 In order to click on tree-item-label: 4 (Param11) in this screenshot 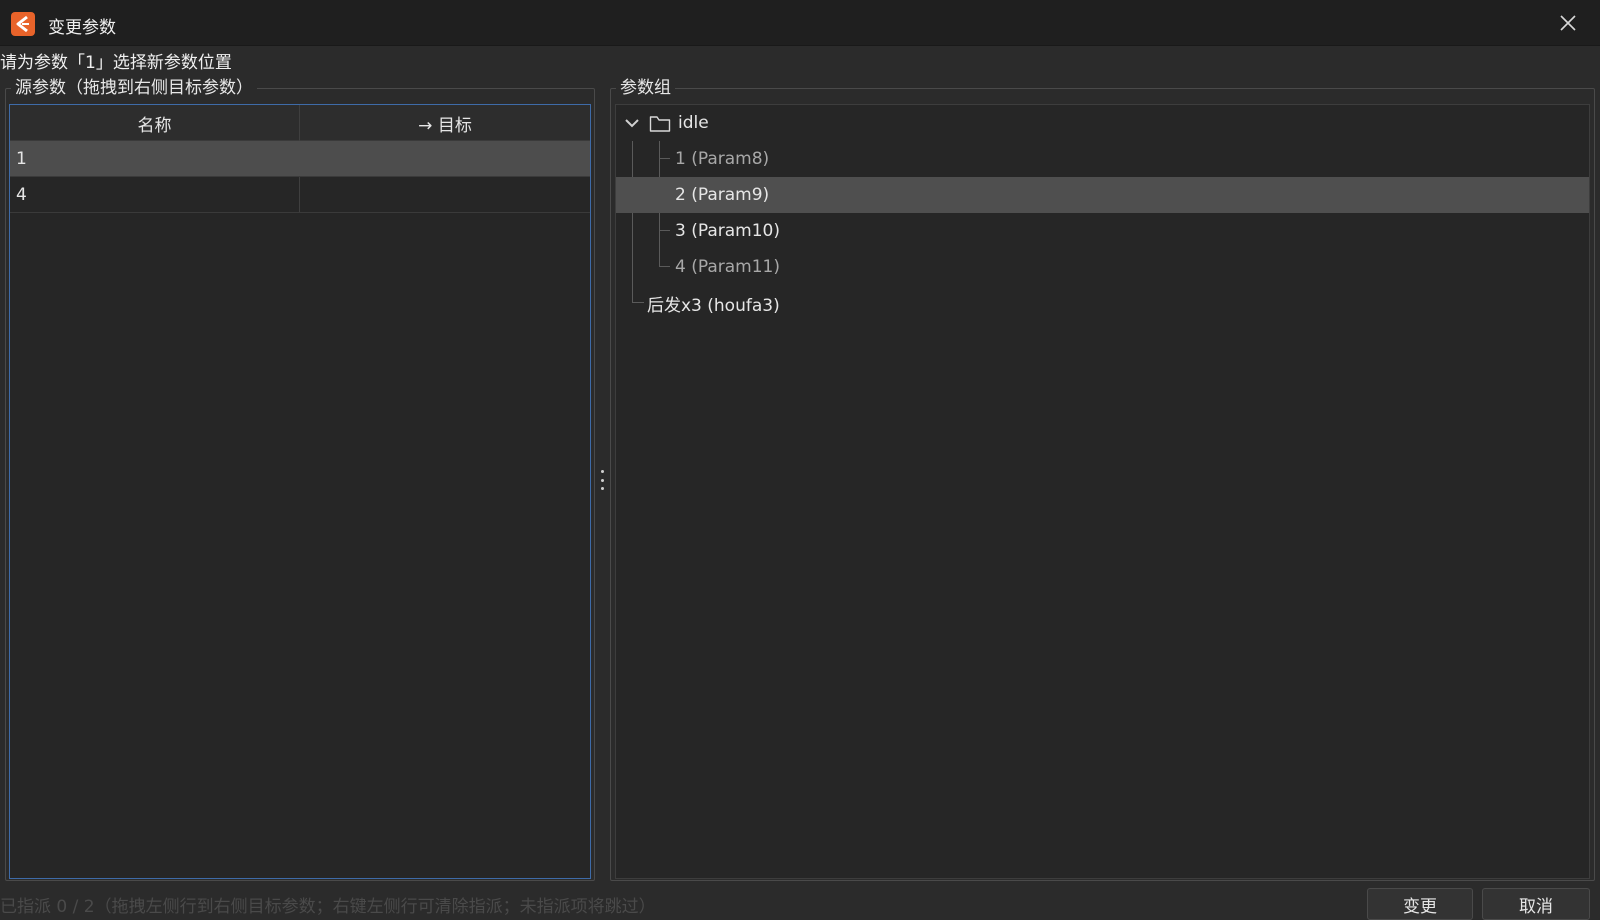, I will do `click(727, 267)`.